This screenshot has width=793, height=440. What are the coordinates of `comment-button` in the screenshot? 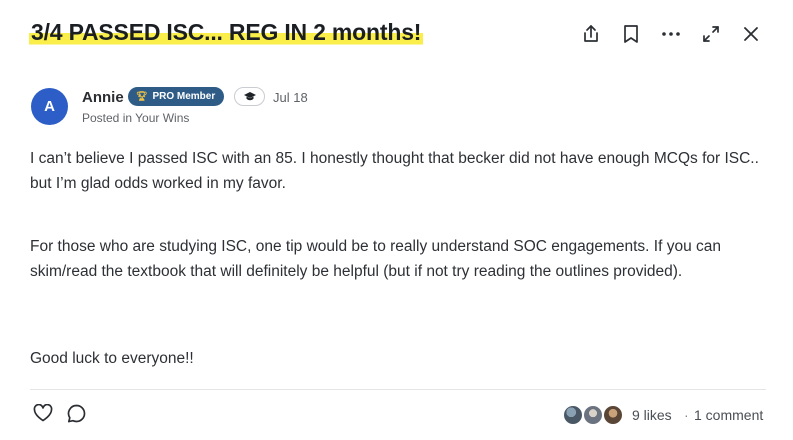 It's located at (76, 416).